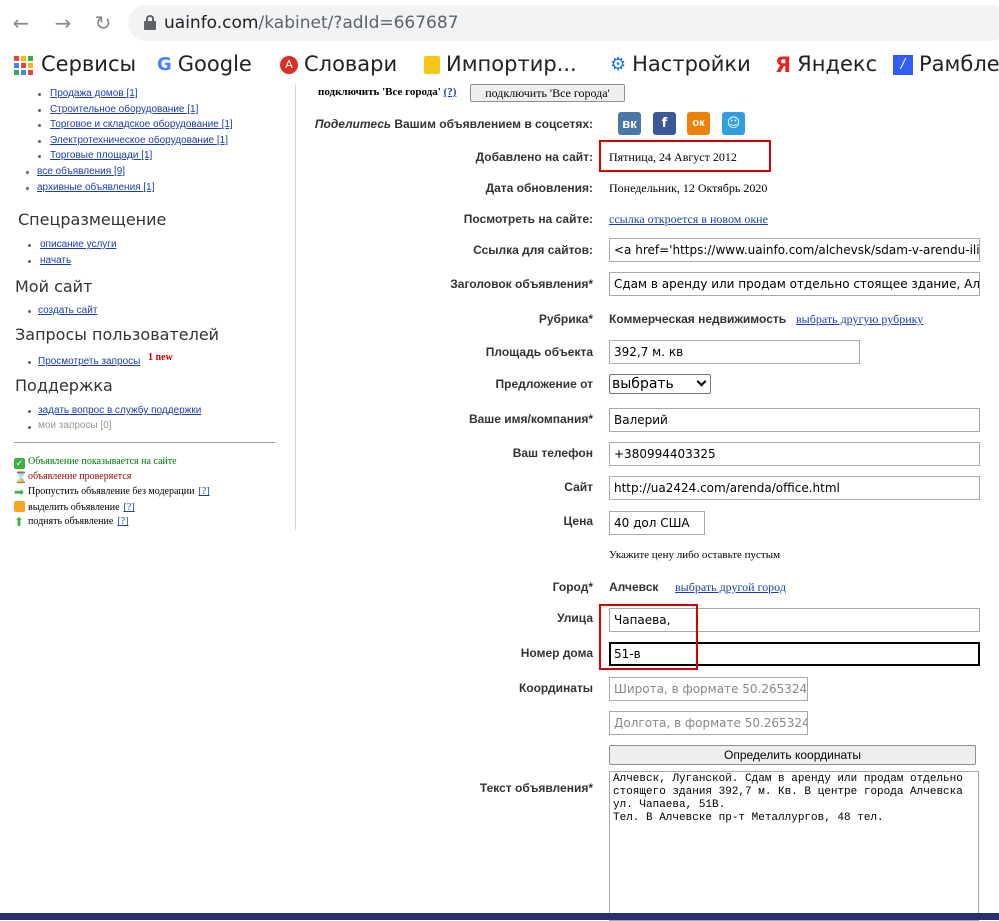 This screenshot has height=921, width=999. I want to click on name-label: Ваше имя/компания*, so click(530, 419).